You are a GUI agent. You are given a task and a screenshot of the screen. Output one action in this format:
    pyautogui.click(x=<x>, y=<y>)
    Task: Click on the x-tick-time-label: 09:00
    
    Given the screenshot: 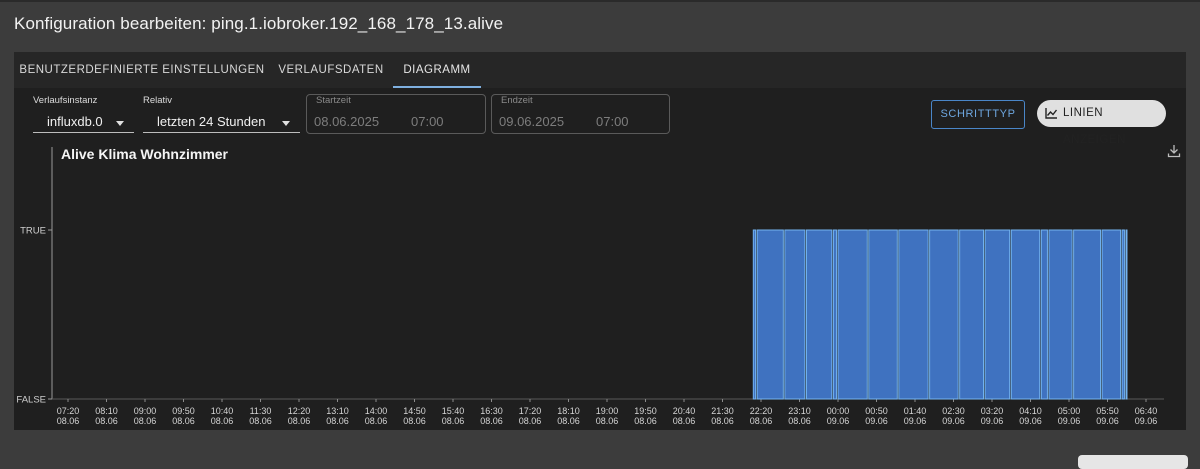 What is the action you would take?
    pyautogui.click(x=145, y=411)
    